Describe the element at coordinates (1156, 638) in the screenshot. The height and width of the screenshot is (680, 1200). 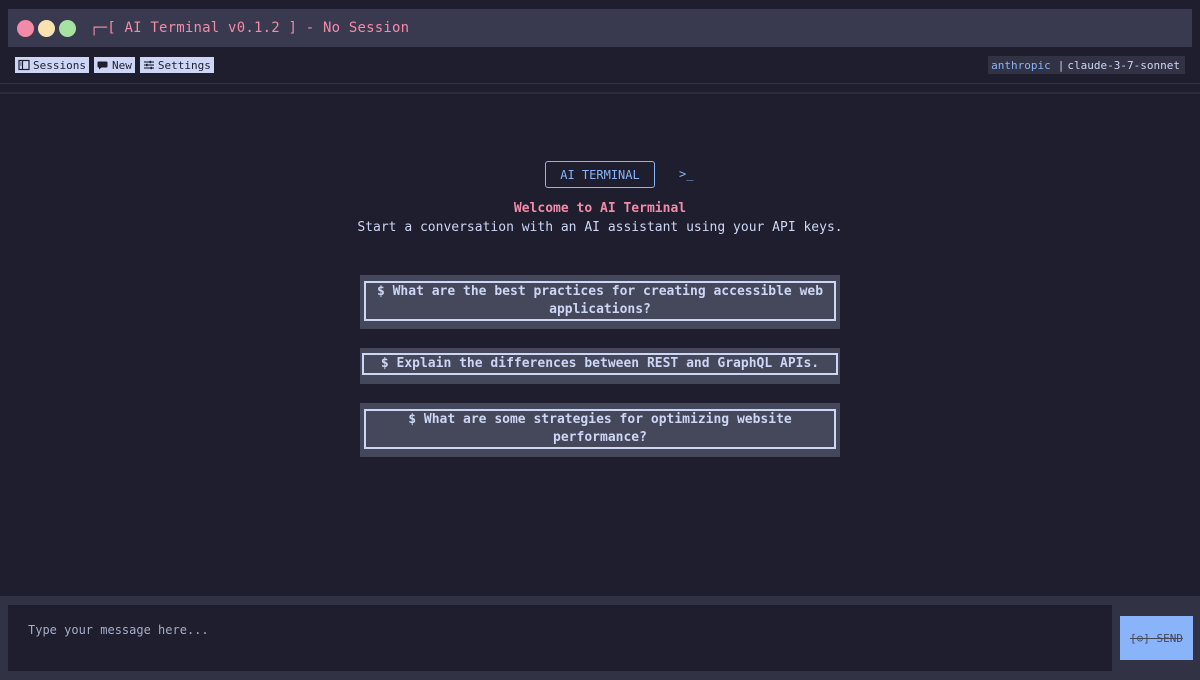
I see `send-button: [⊙] SEND` at that location.